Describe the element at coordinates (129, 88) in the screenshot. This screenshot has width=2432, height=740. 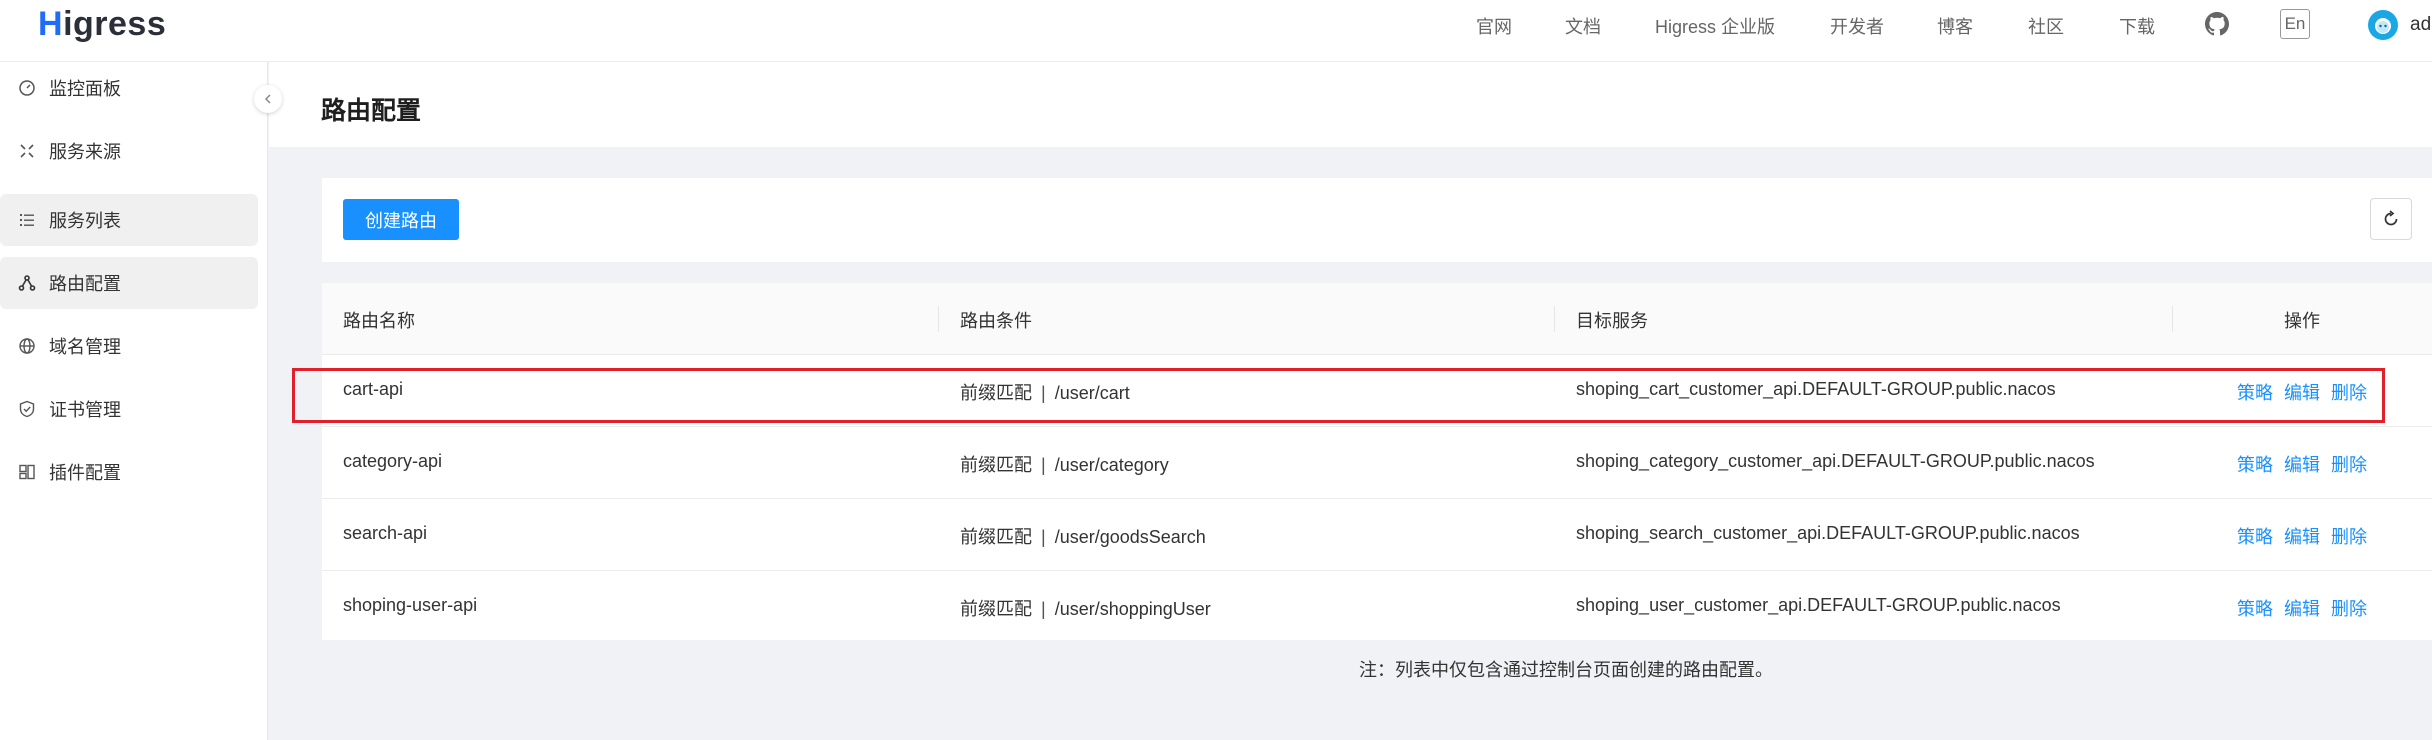
I see `sidebar-item-dashboard: 监控面板` at that location.